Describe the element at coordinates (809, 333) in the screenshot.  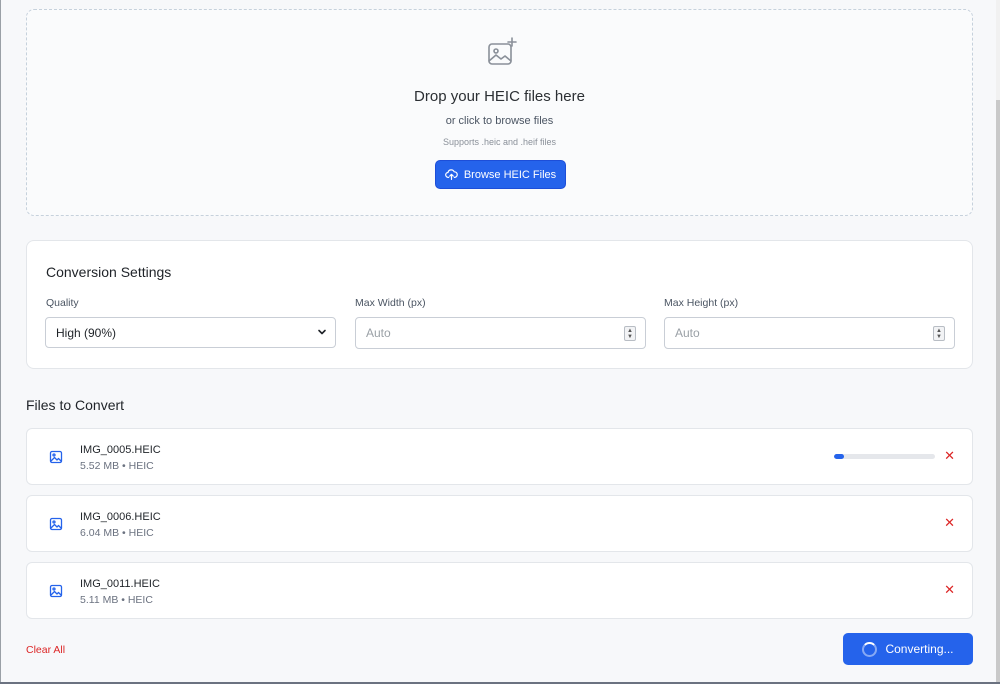
I see `max-height-input: Auto ▲ ▼` at that location.